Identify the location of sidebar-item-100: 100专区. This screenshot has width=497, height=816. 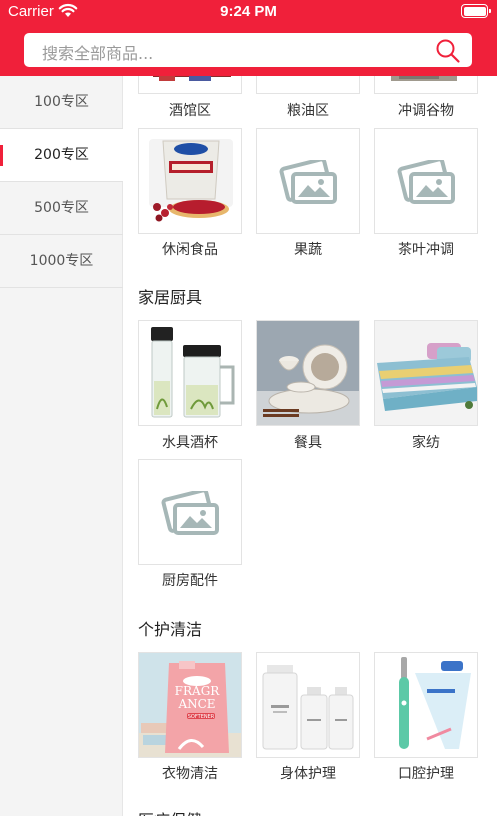
(61, 102).